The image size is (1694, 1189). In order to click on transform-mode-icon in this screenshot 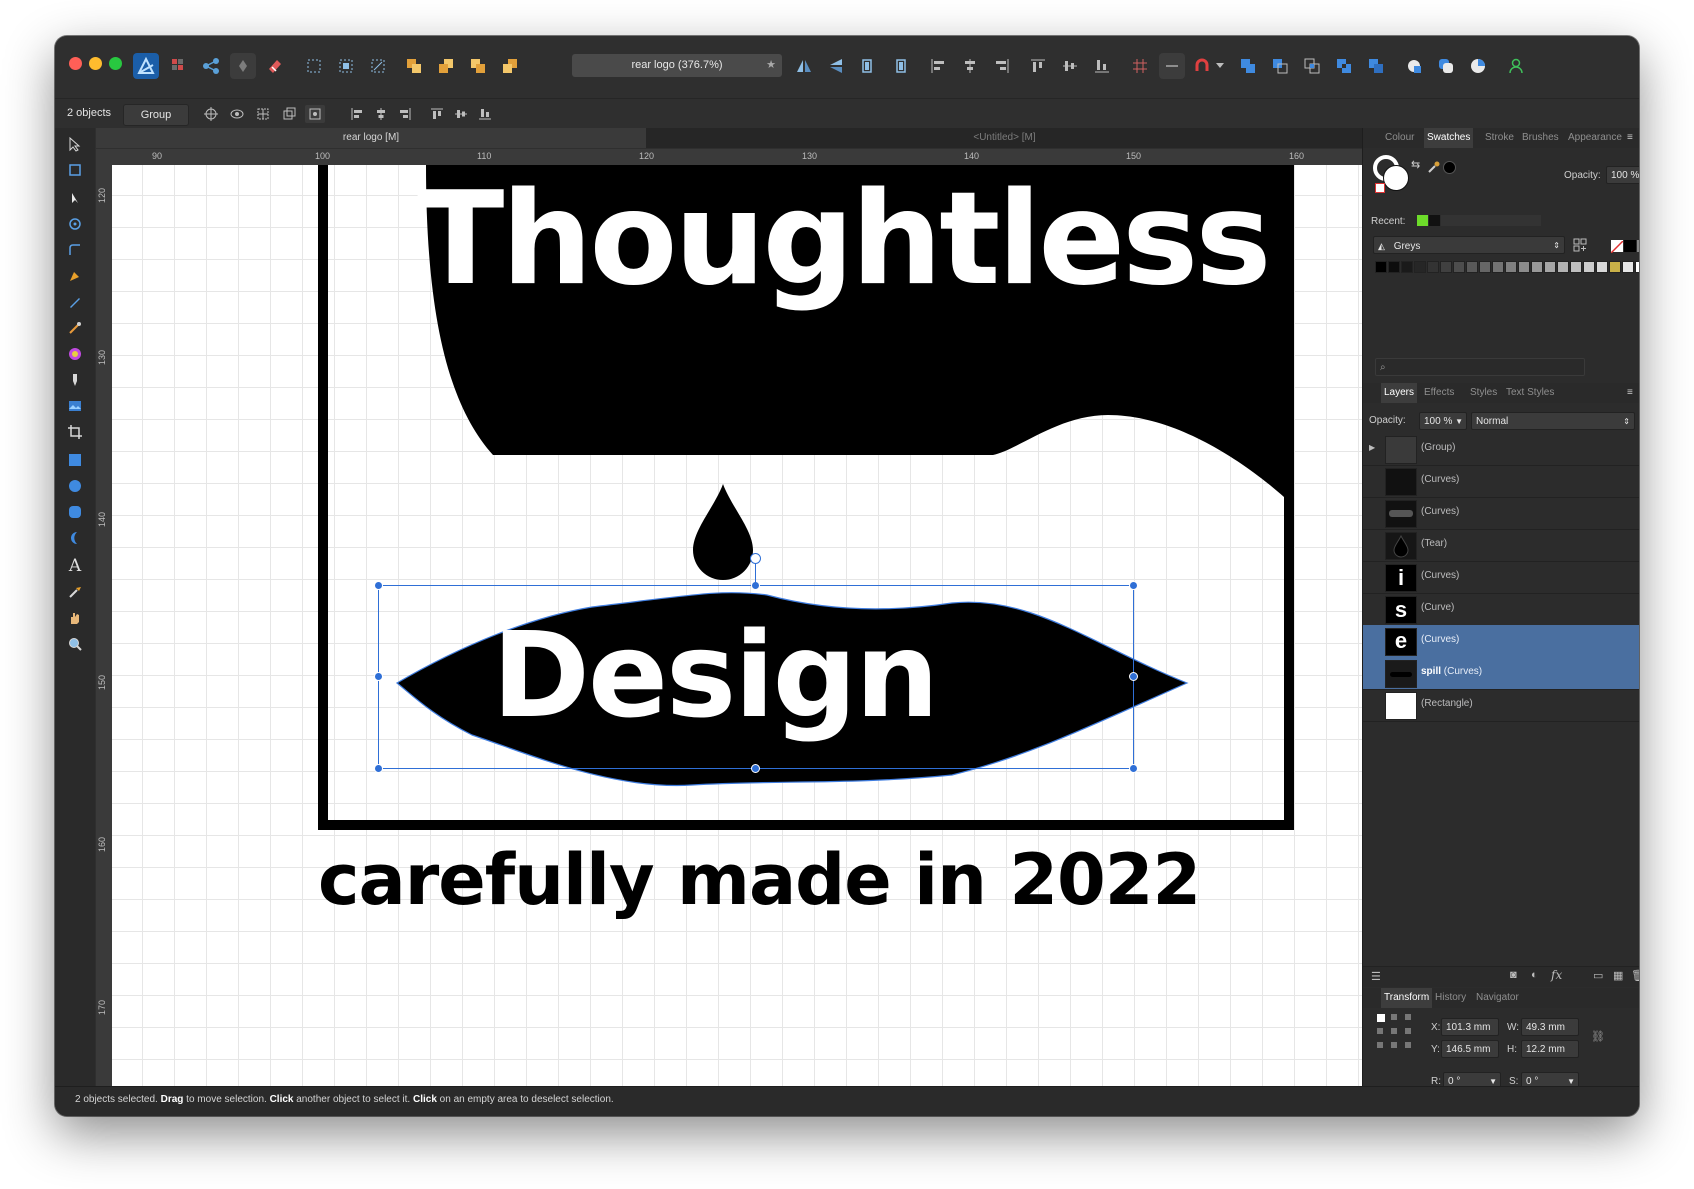, I will do `click(314, 66)`.